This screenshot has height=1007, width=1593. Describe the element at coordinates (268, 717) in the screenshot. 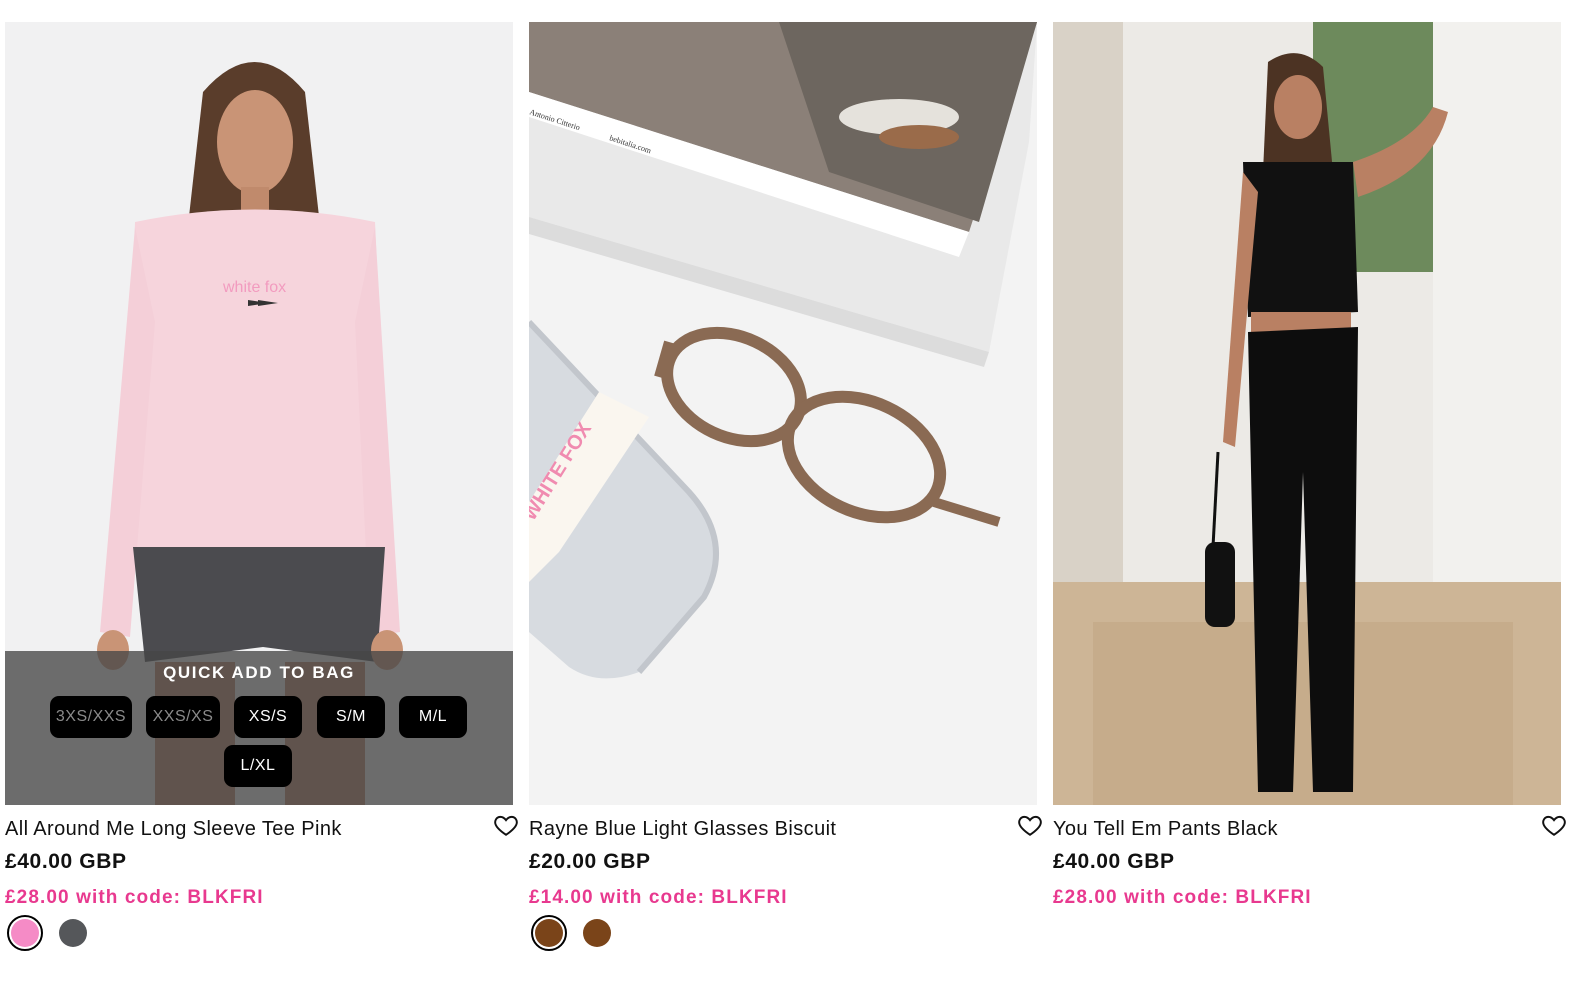

I see `size-button-xs-s: XS/S` at that location.